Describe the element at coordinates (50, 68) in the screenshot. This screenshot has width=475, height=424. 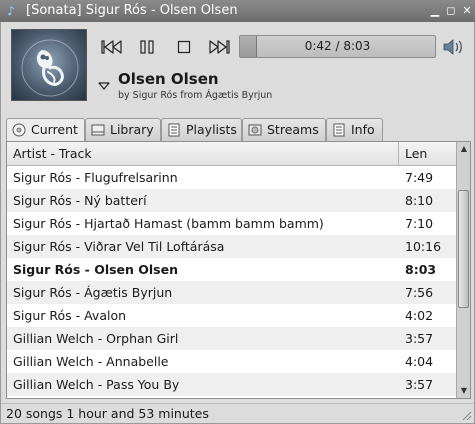
I see `album-art-image` at that location.